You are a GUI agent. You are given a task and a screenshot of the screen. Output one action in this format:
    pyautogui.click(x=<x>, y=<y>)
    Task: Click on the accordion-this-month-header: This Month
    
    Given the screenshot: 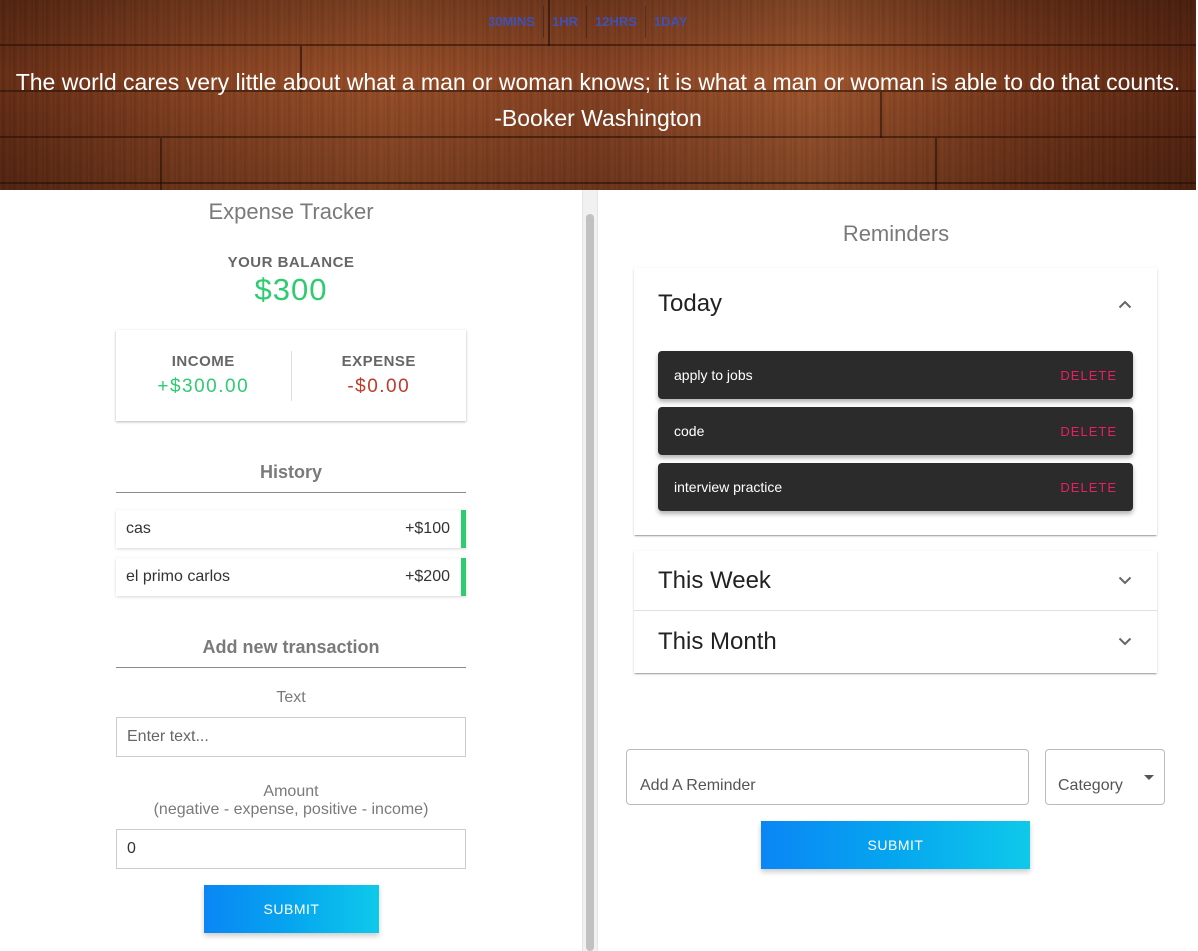 What is the action you would take?
    pyautogui.click(x=895, y=641)
    